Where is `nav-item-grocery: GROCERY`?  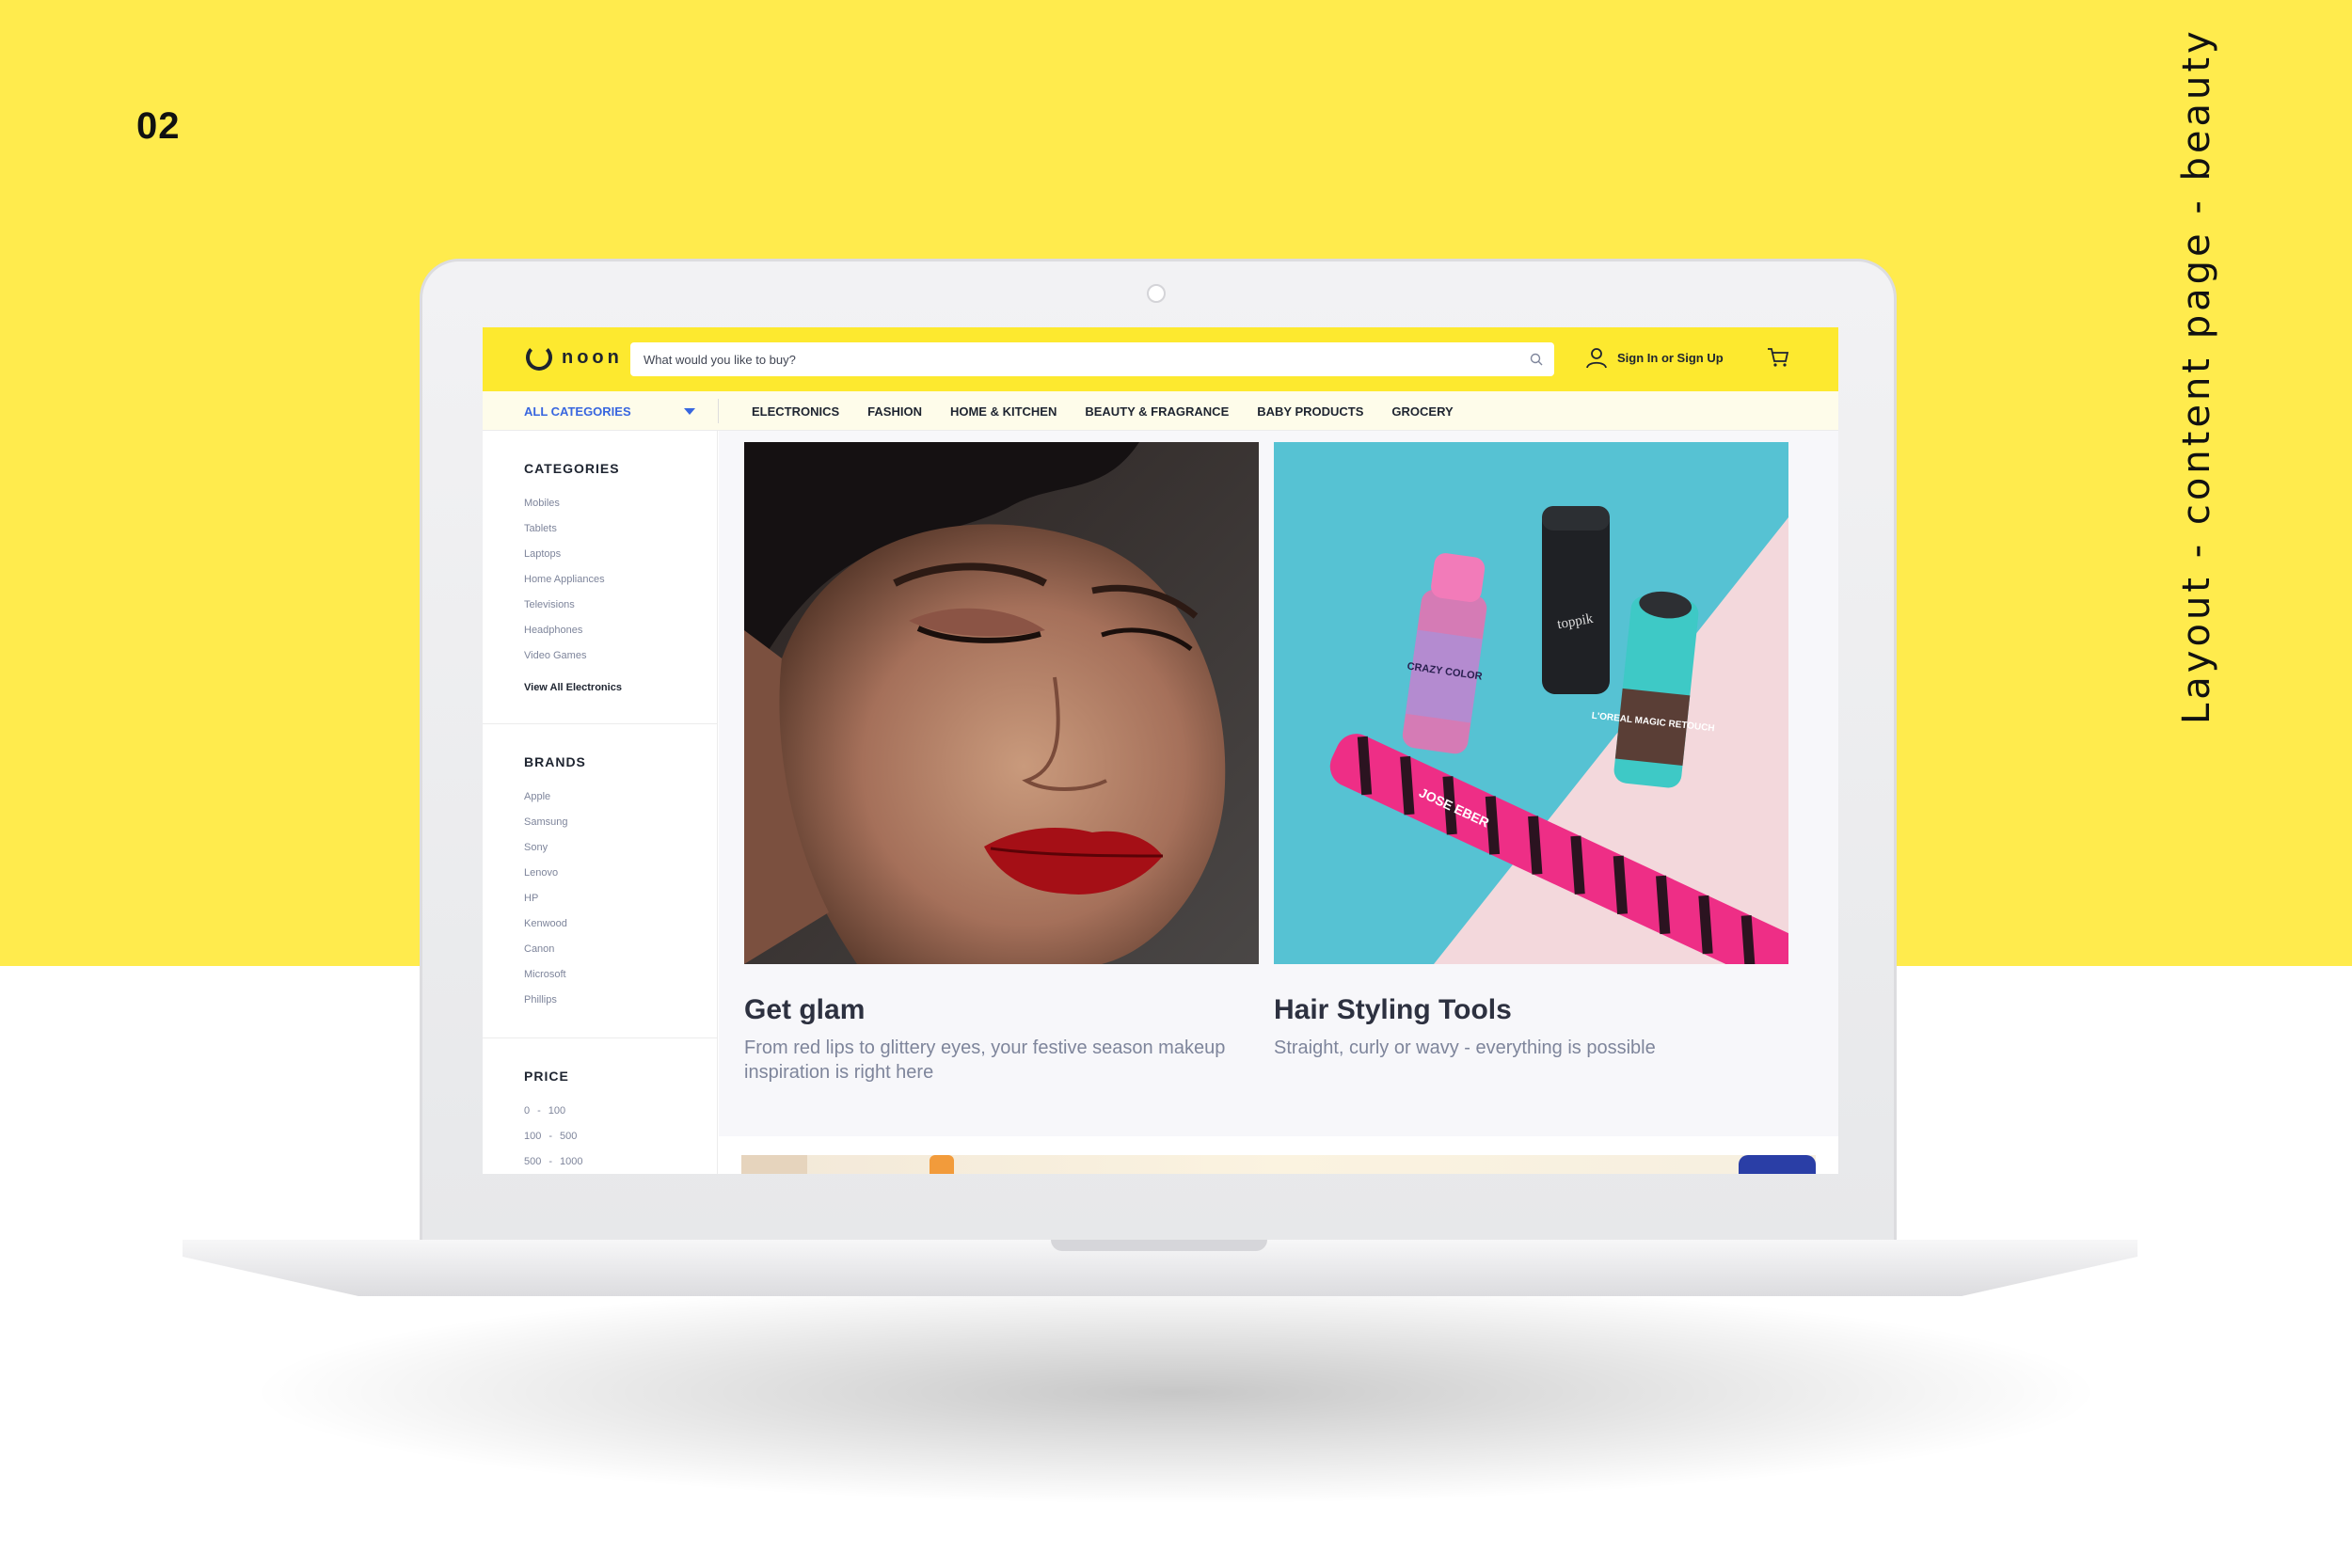 nav-item-grocery: GROCERY is located at coordinates (1422, 411).